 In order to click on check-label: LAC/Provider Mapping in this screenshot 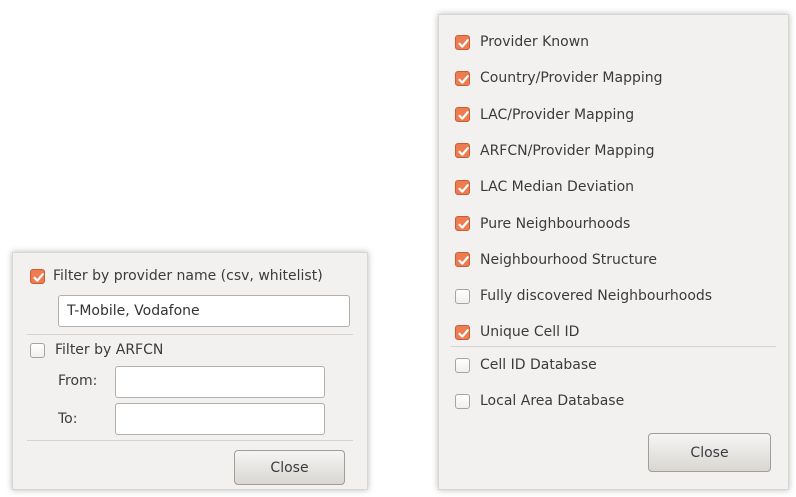, I will do `click(557, 114)`.